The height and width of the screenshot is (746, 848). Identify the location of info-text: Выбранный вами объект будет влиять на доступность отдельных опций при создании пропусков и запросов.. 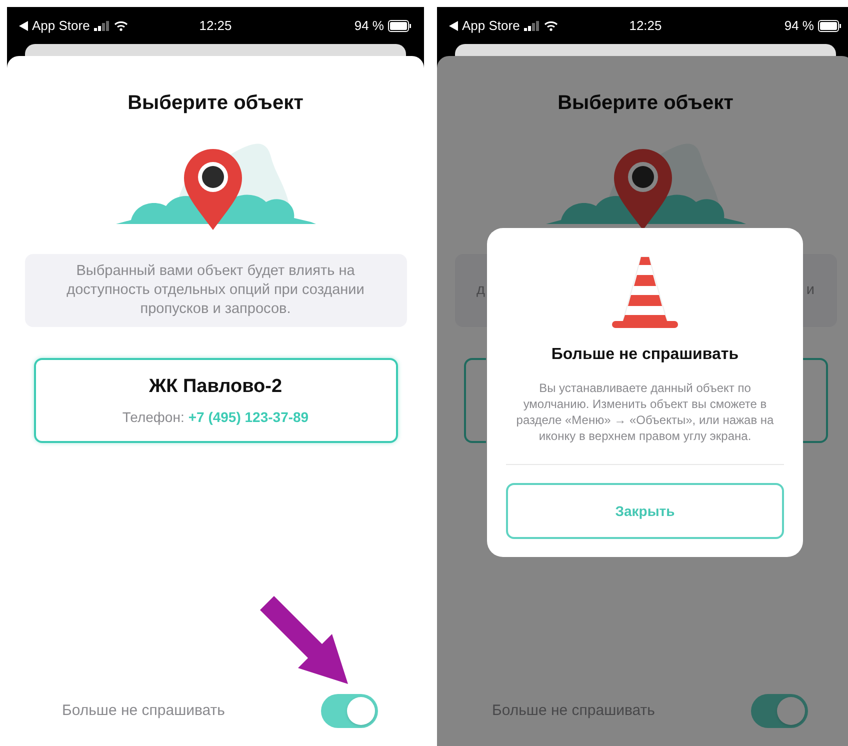
(216, 290).